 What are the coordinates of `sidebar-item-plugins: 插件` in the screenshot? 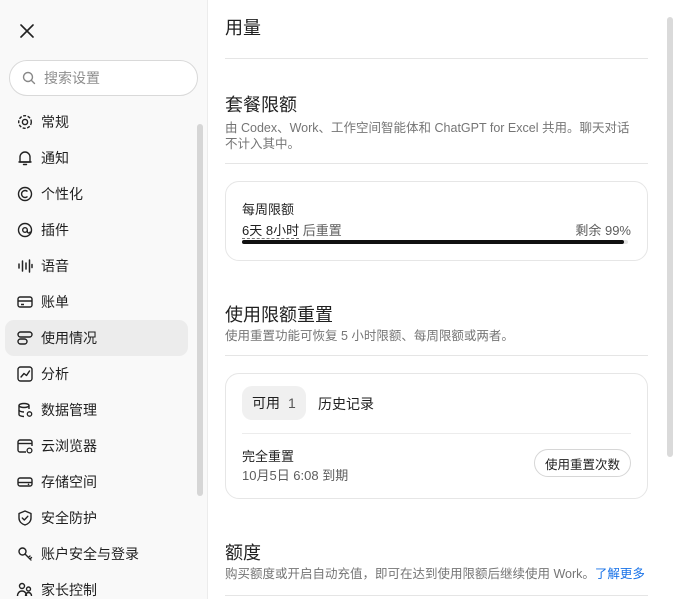 It's located at (96, 230).